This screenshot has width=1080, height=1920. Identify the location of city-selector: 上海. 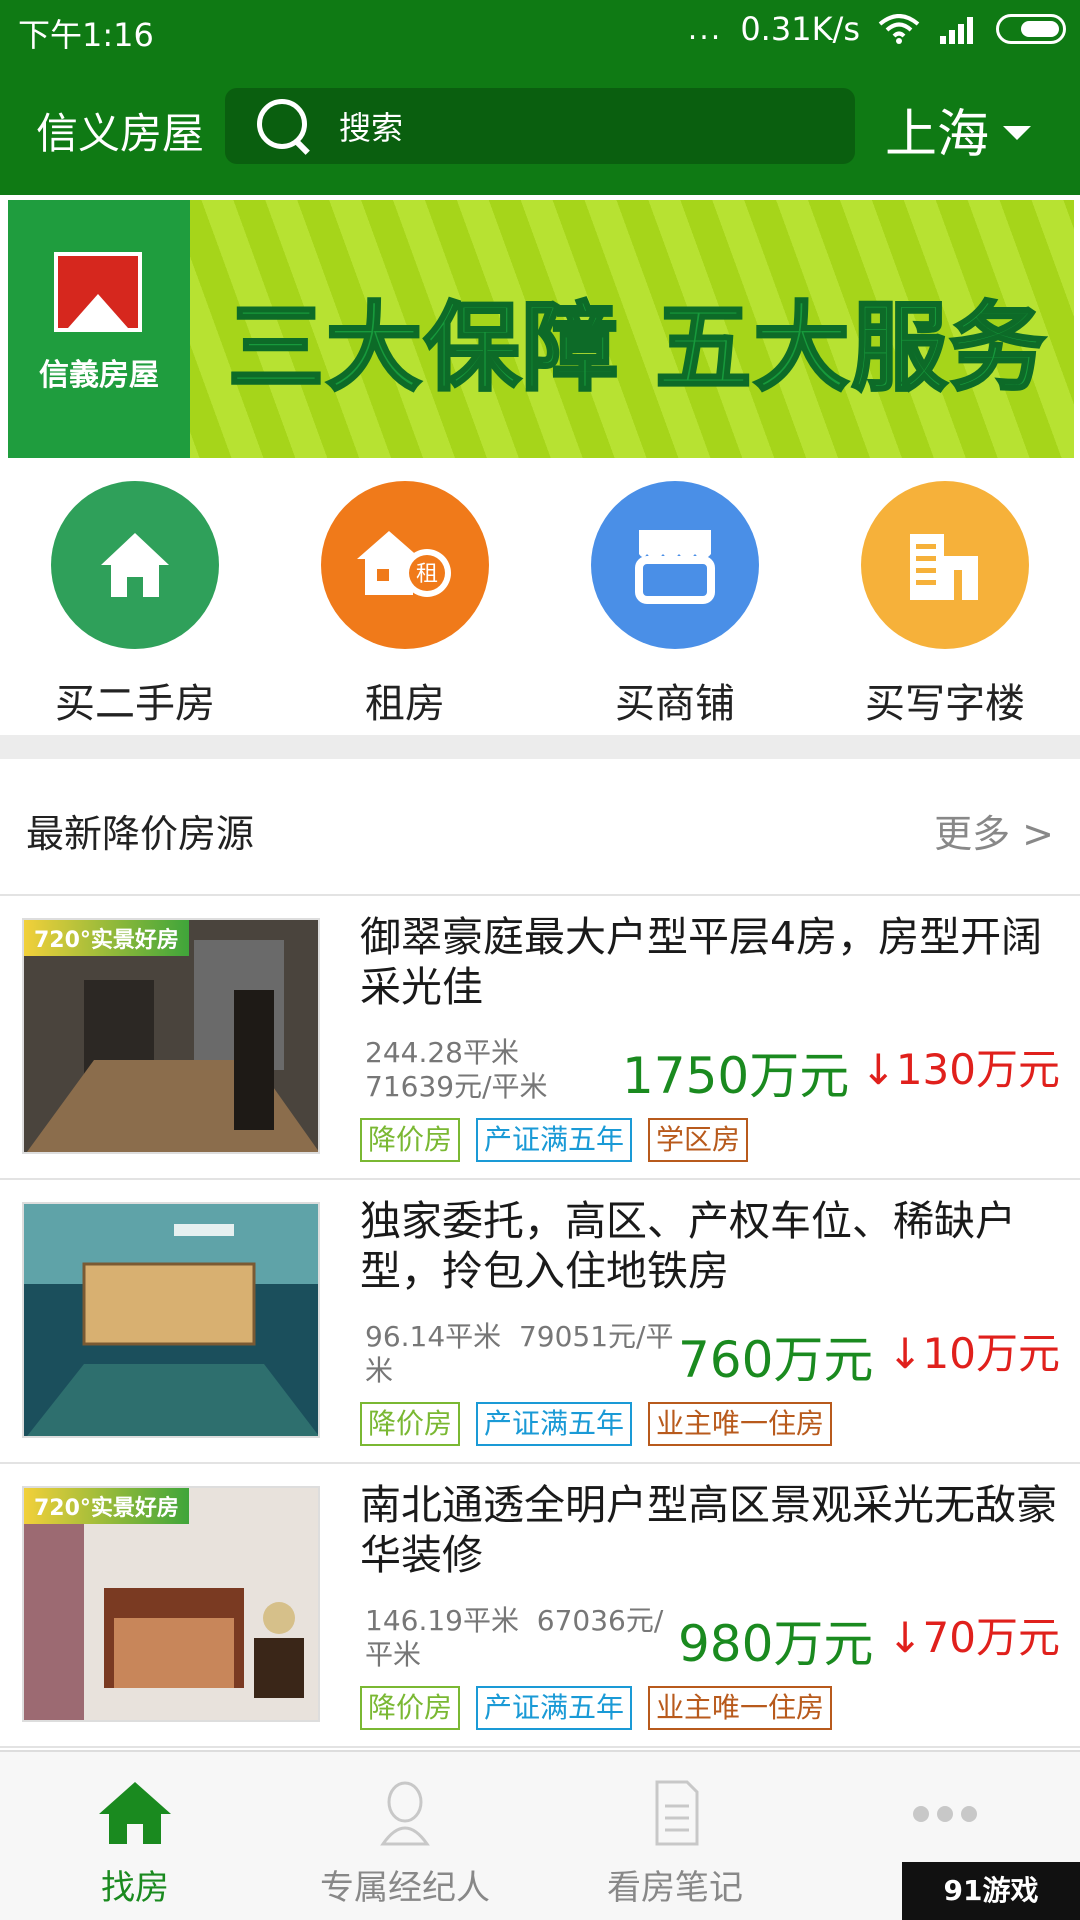
(958, 129).